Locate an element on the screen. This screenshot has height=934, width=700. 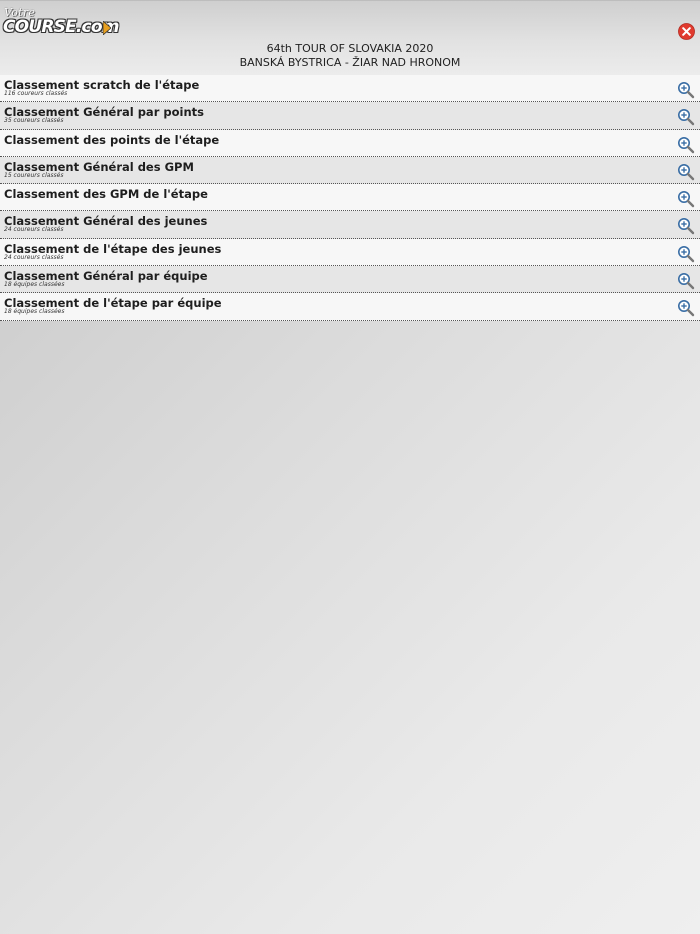
logo-arrow-icon is located at coordinates (107, 28).